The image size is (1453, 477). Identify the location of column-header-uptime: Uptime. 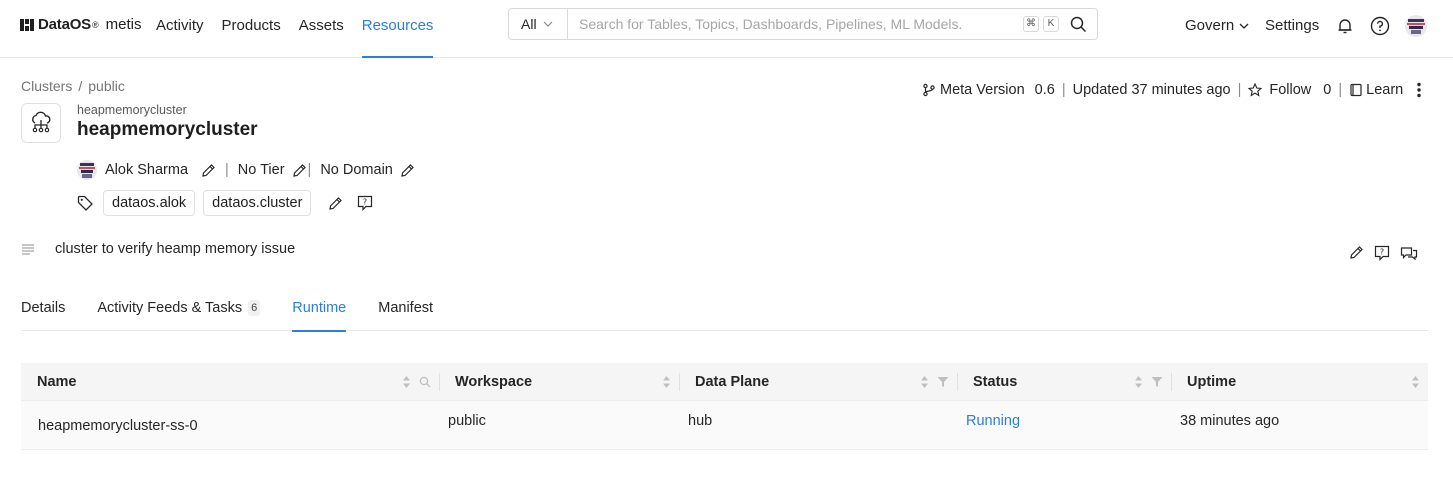
(1299, 382).